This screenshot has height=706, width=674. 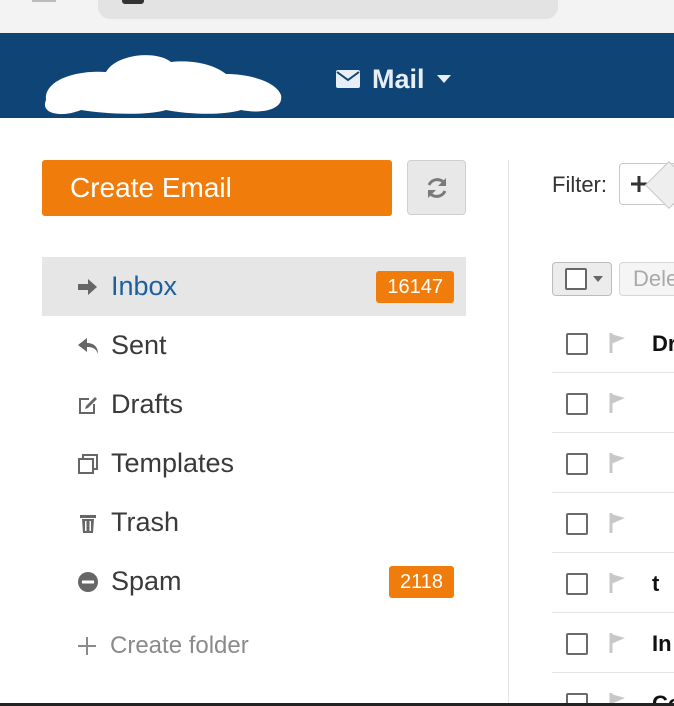 I want to click on address-bar, so click(x=328, y=9).